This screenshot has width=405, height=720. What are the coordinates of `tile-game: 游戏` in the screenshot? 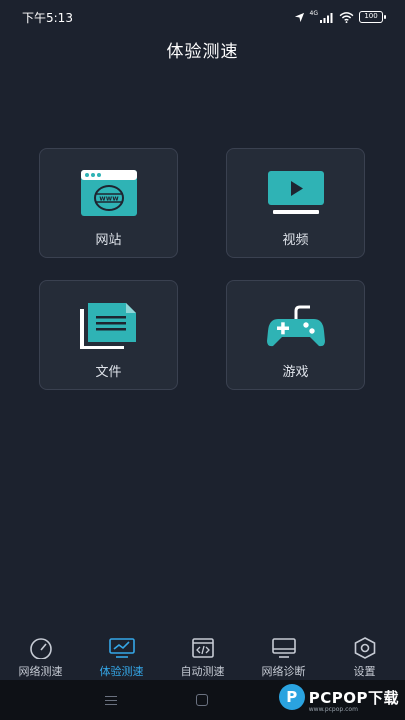 It's located at (295, 335).